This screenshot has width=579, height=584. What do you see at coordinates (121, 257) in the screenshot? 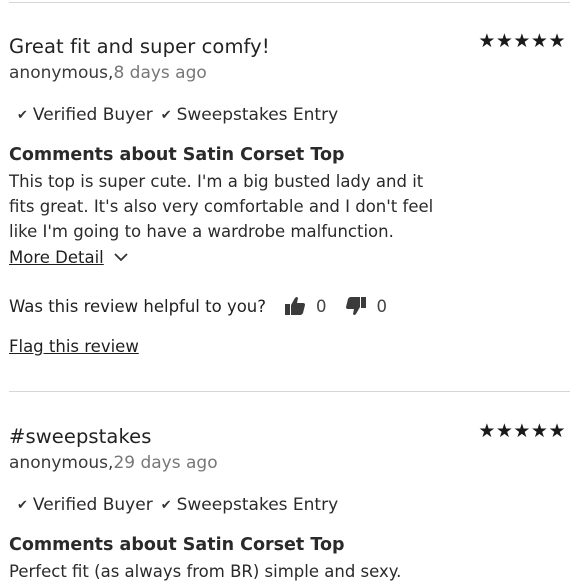
I see `chevron-down-icon` at bounding box center [121, 257].